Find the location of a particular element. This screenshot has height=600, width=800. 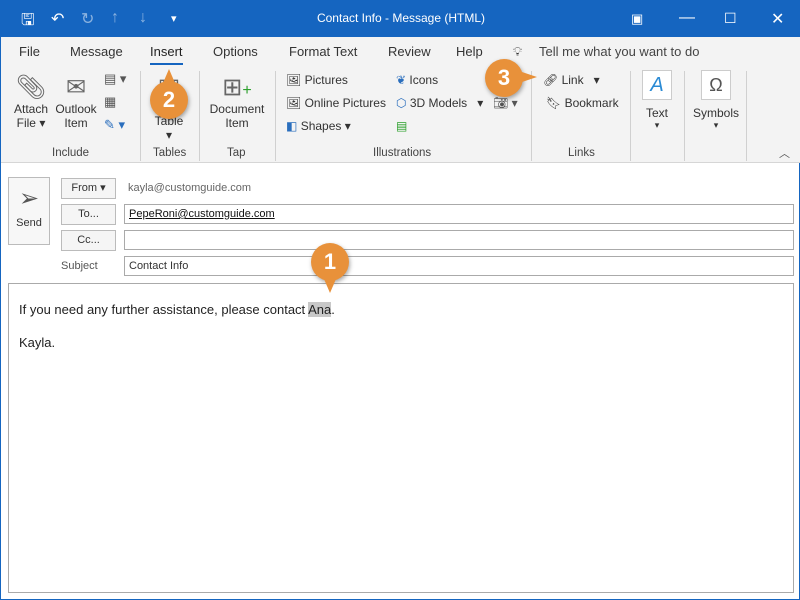

maximize-icon: ☐ is located at coordinates (730, 18).